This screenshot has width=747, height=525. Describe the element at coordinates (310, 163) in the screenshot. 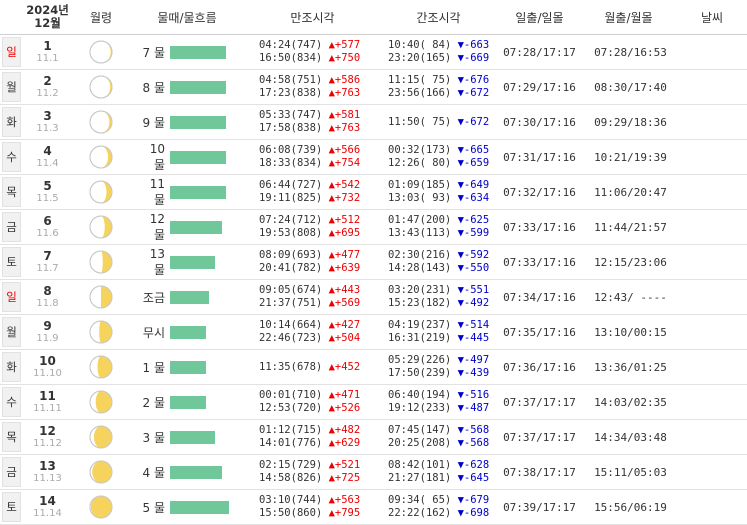

I see `high-tide-entry: 18:33(834) ▲+754` at that location.